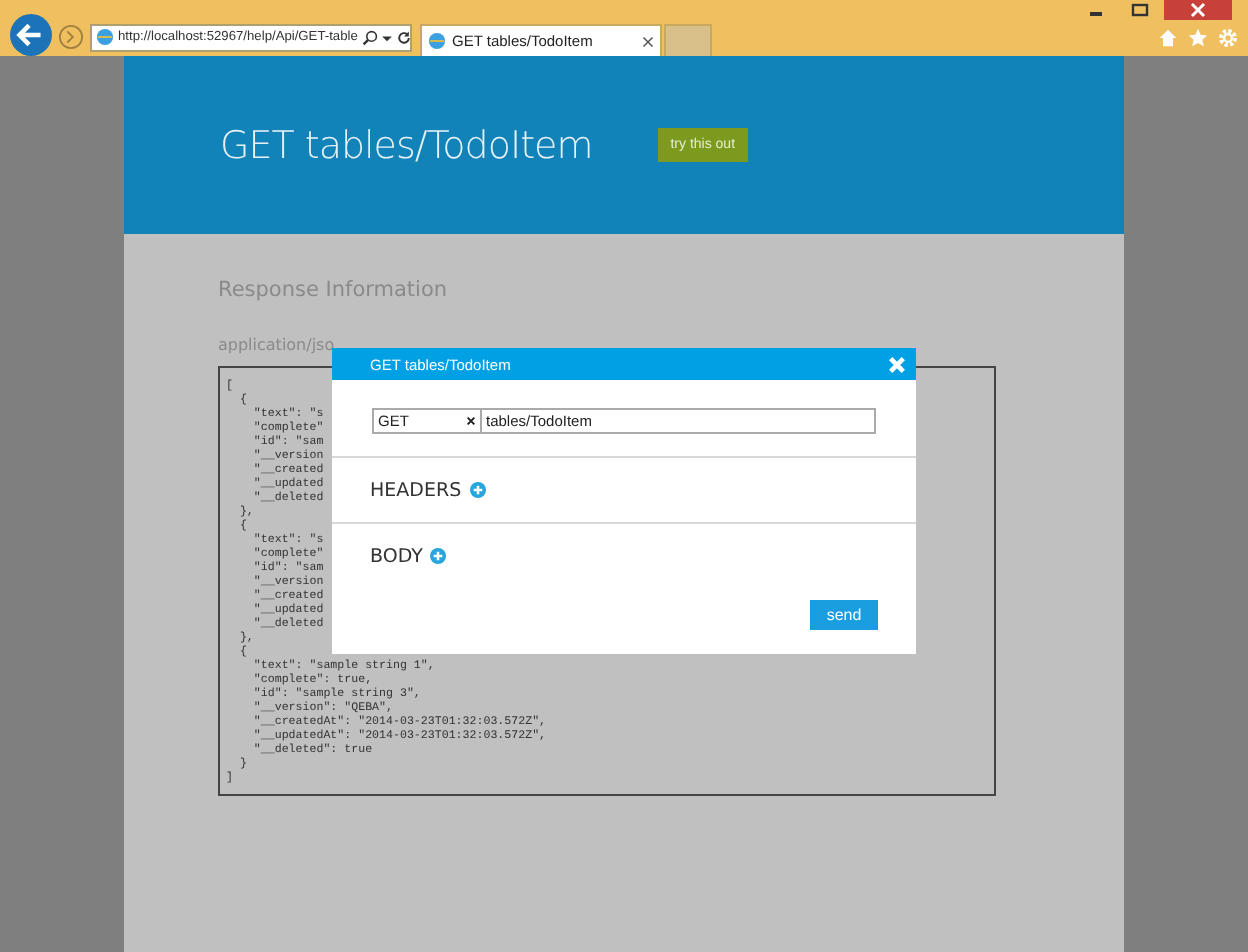 This screenshot has width=1248, height=952. What do you see at coordinates (369, 37) in the screenshot?
I see `search-icon` at bounding box center [369, 37].